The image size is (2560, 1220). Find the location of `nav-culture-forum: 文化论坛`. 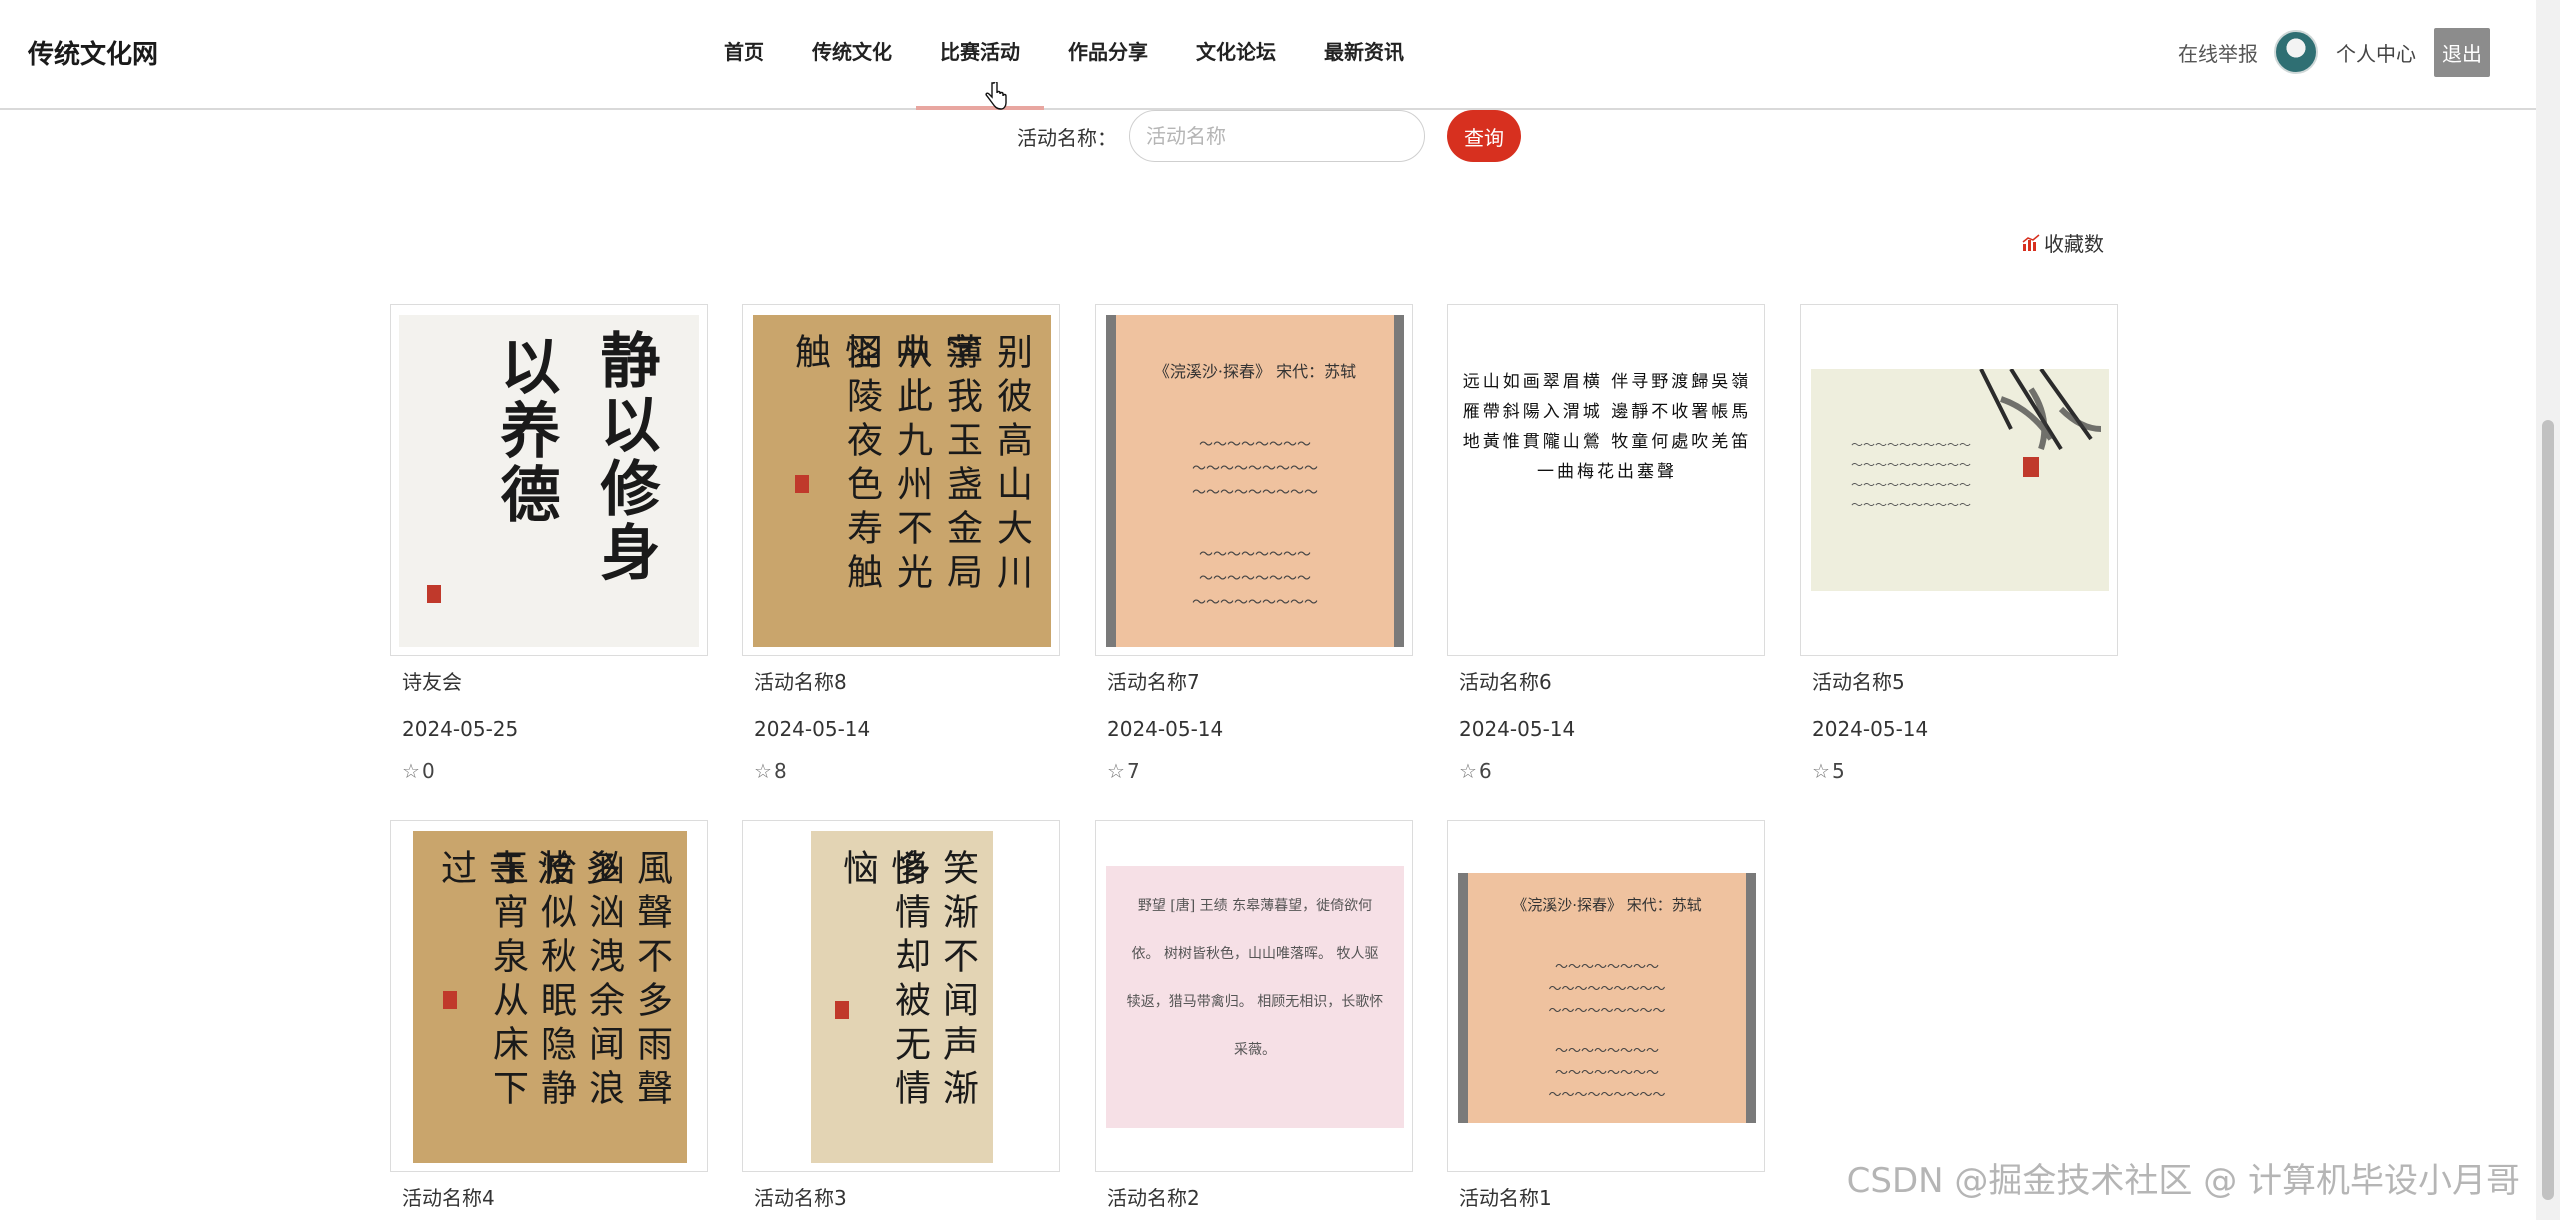

nav-culture-forum: 文化论坛 is located at coordinates (1236, 54).